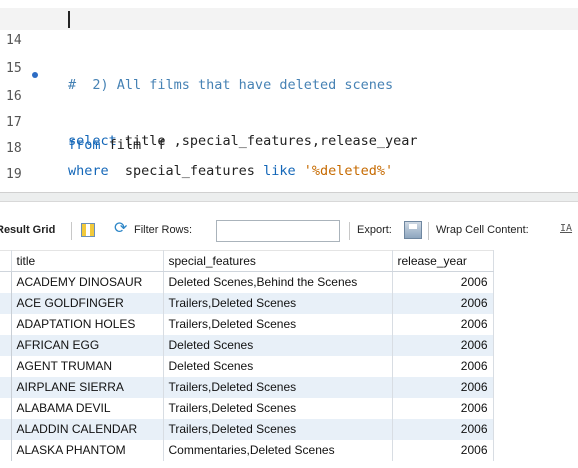  What do you see at coordinates (87, 387) in the screenshot?
I see `cell-title: AIRPLANE SIERRA` at bounding box center [87, 387].